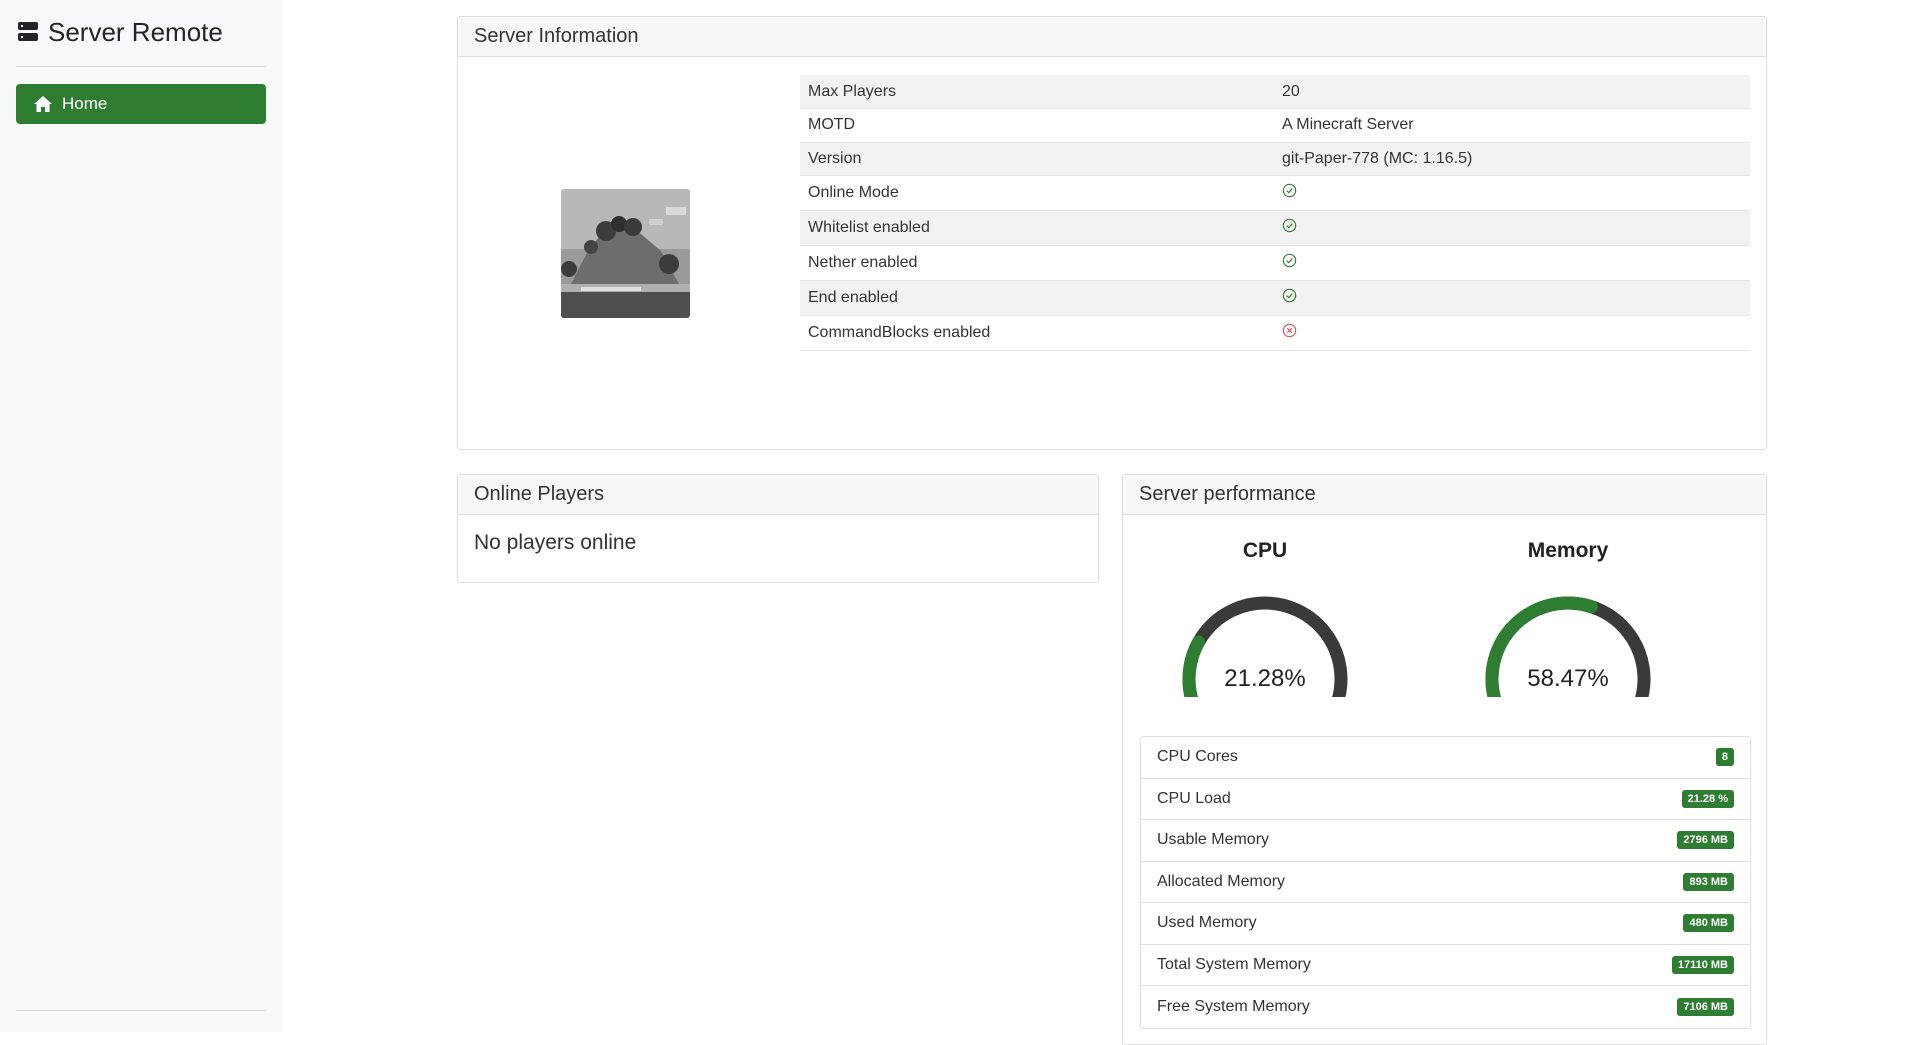  I want to click on info-row-whitelist-enabled: Whitelist enabled, so click(1275, 228).